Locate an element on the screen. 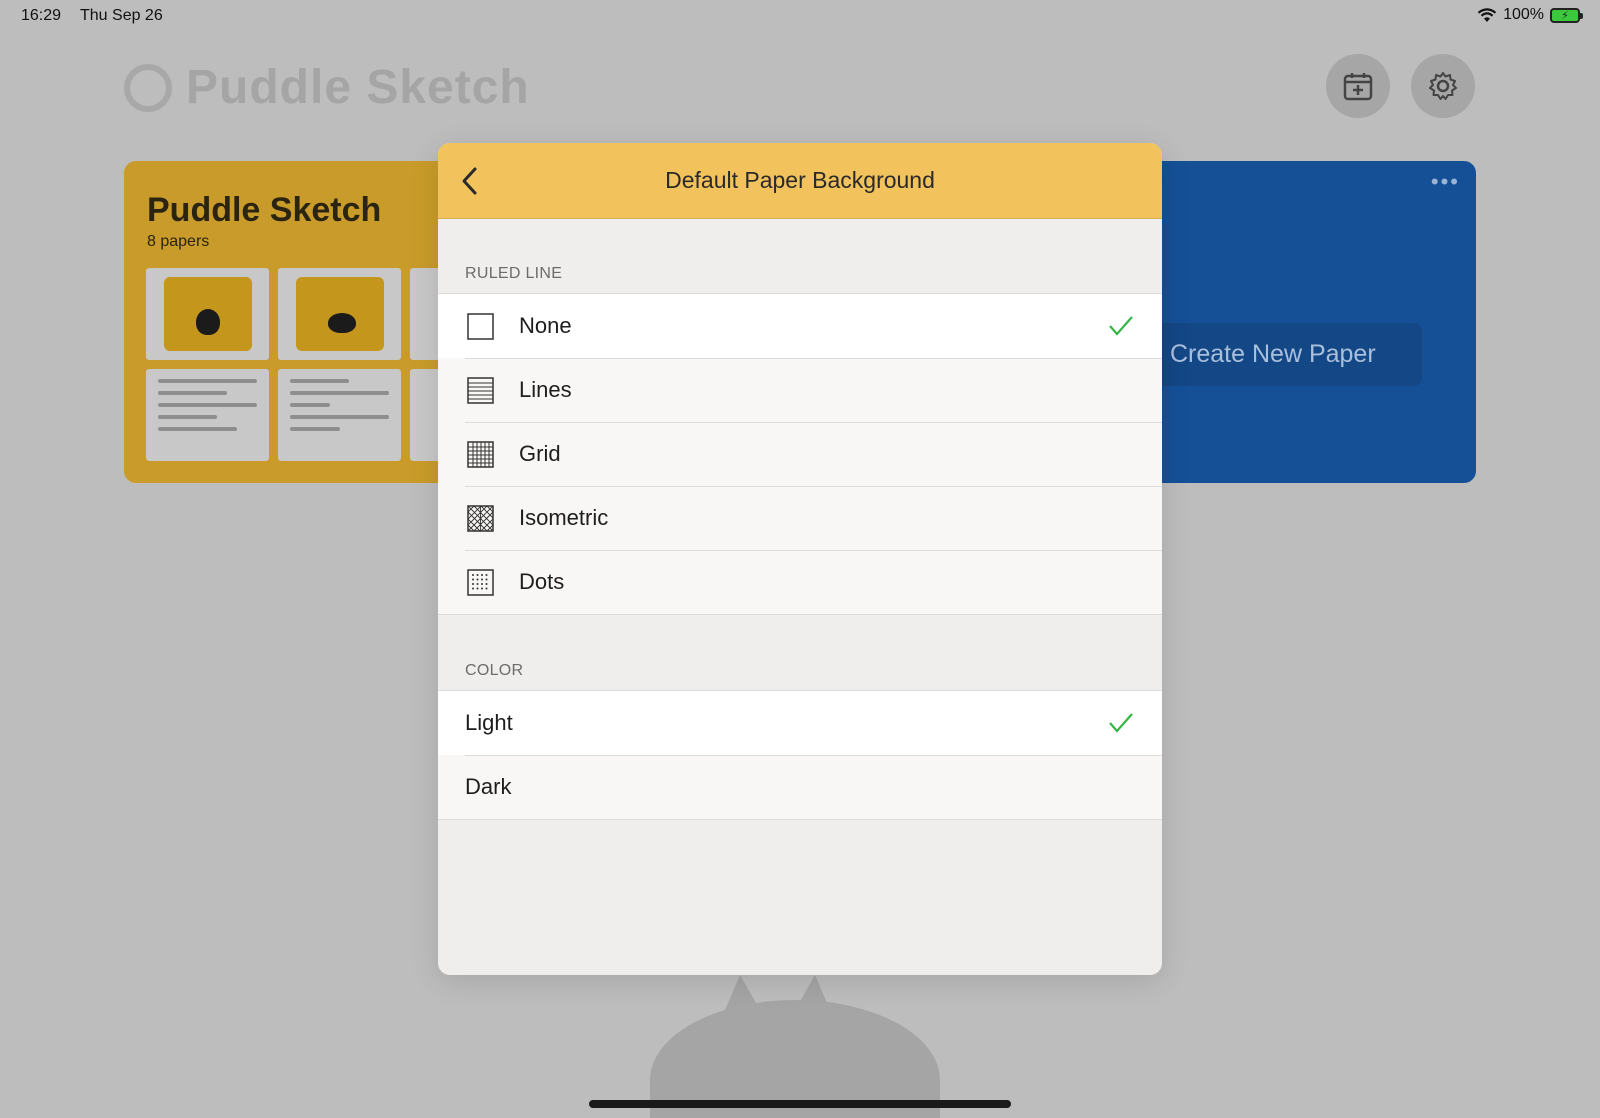  new-calendar-button is located at coordinates (1358, 86).